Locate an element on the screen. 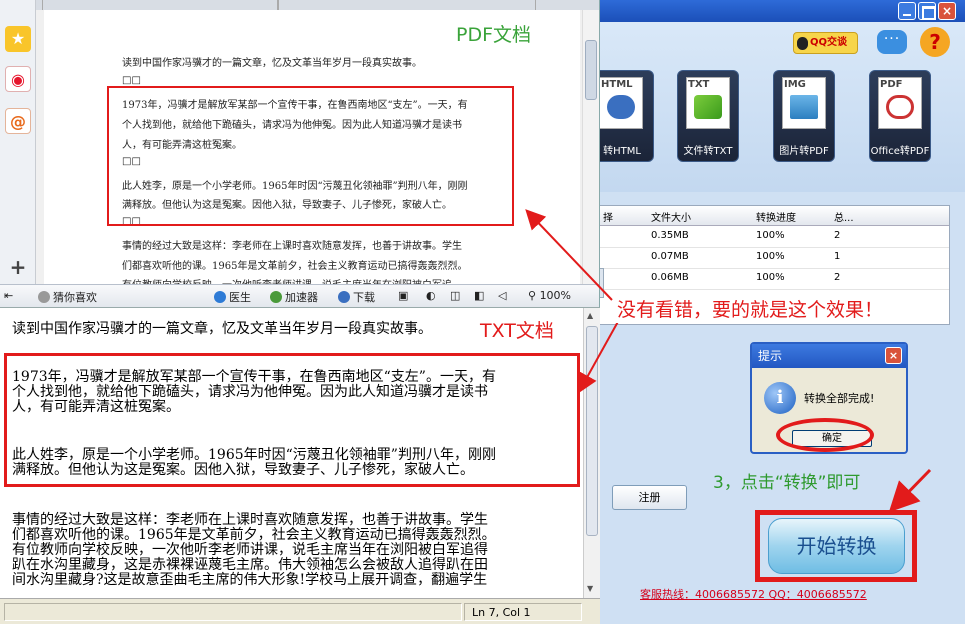  pdf-highlight-box is located at coordinates (310, 156).